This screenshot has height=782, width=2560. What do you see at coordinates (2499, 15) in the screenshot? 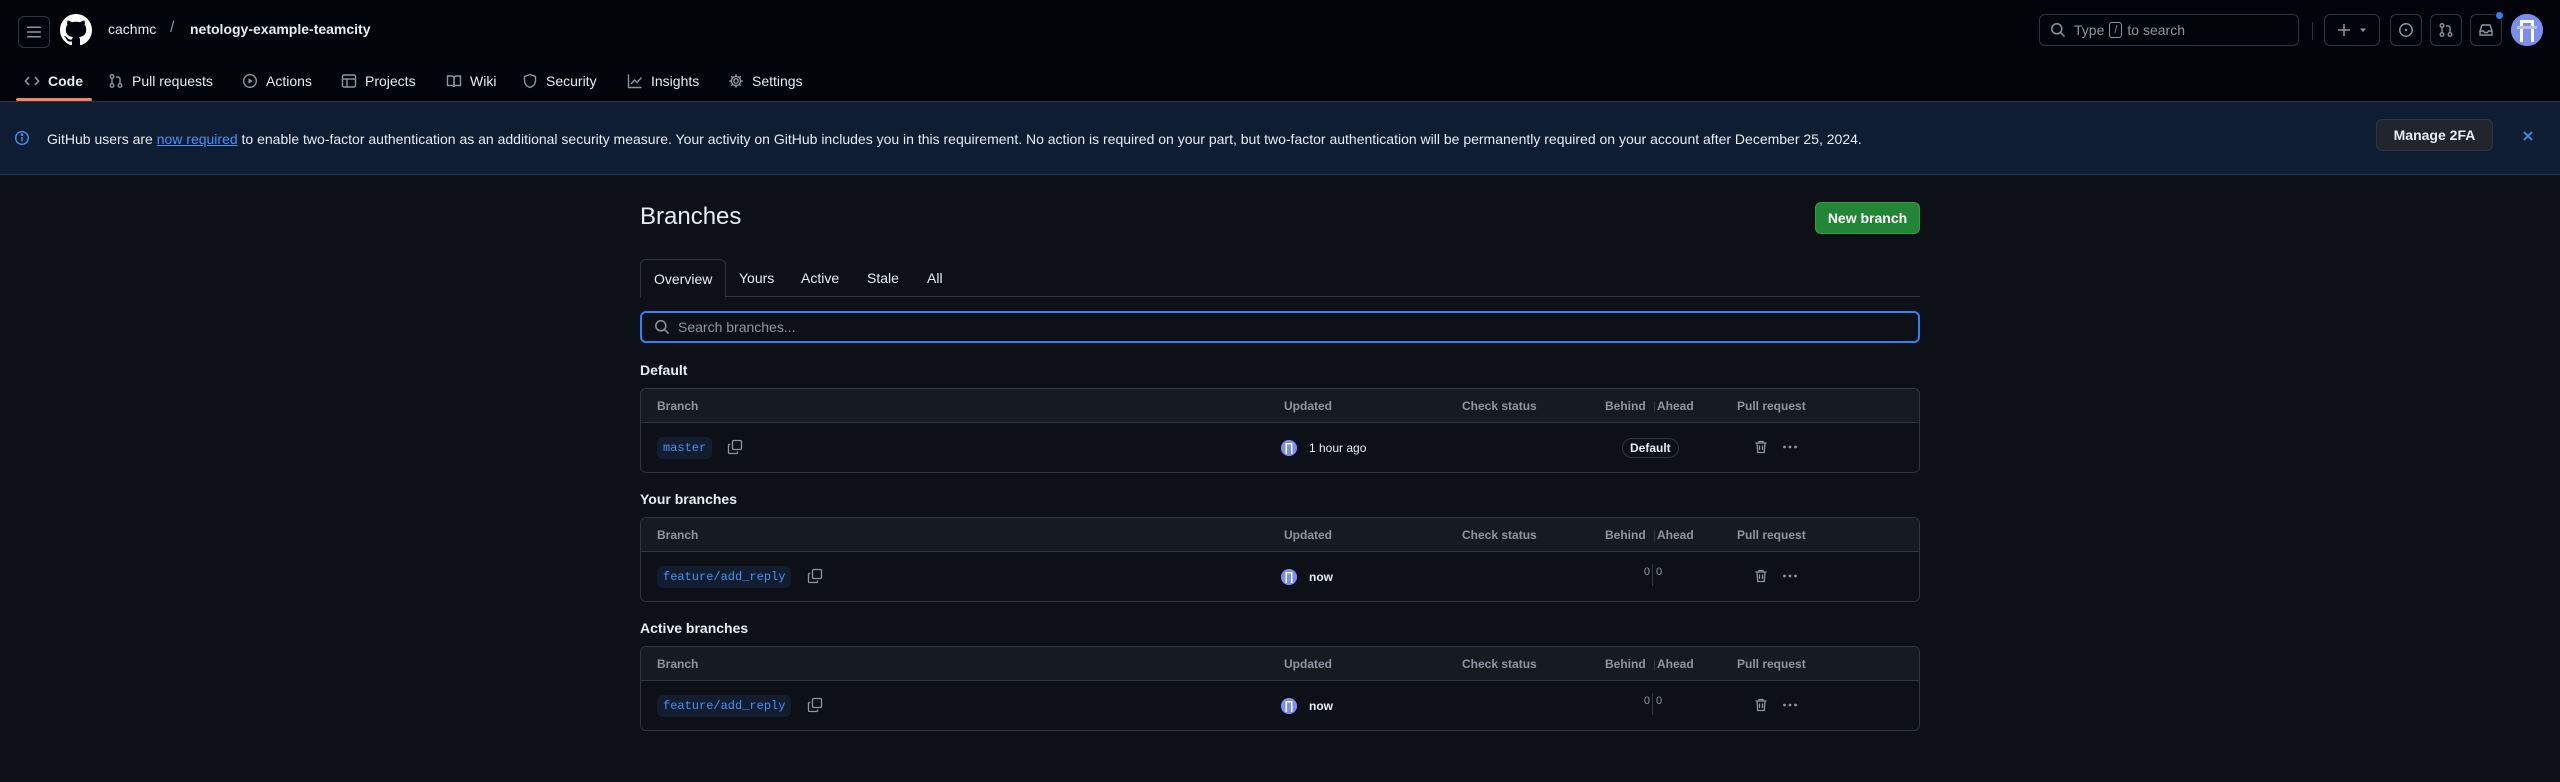
I see `unread-indicator` at bounding box center [2499, 15].